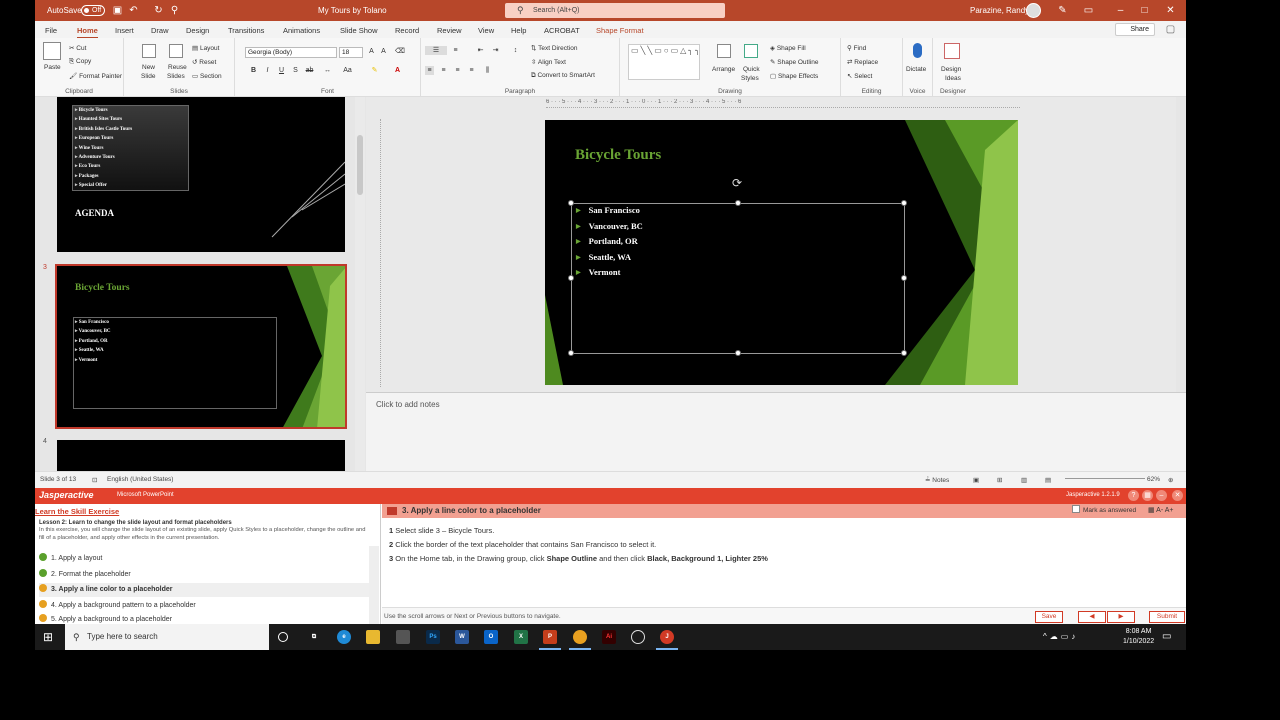 This screenshot has width=1280, height=720. I want to click on decrease-indent-icon: ⇤, so click(480, 50).